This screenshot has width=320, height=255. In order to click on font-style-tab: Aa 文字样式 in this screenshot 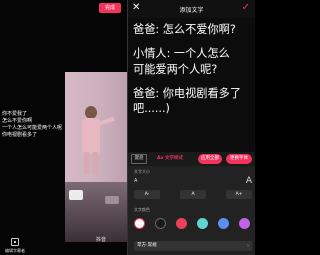, I will do `click(170, 159)`.